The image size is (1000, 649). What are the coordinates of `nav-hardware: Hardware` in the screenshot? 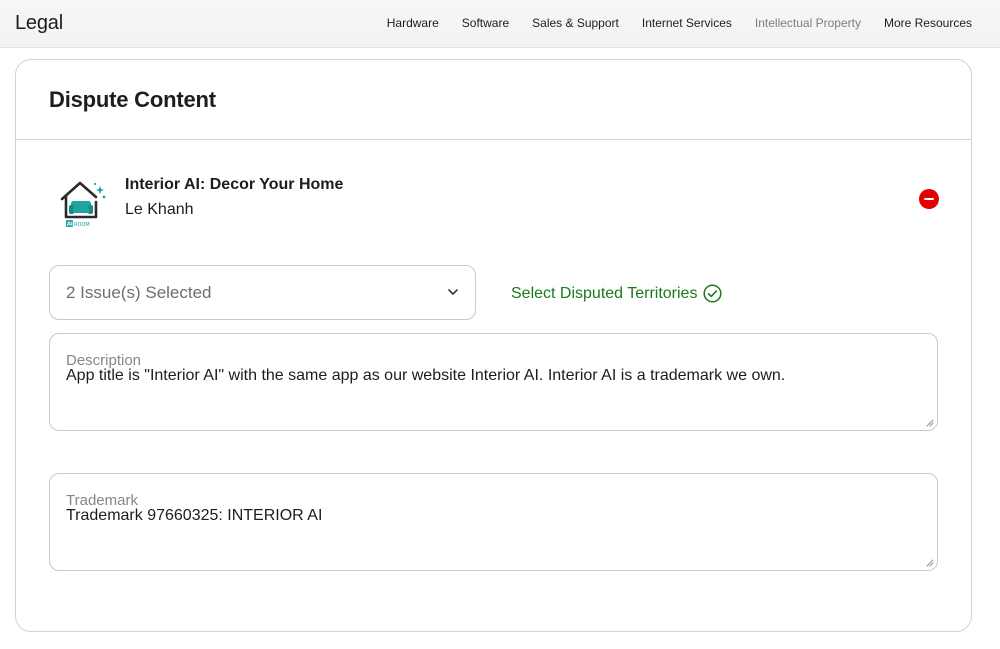 It's located at (413, 23).